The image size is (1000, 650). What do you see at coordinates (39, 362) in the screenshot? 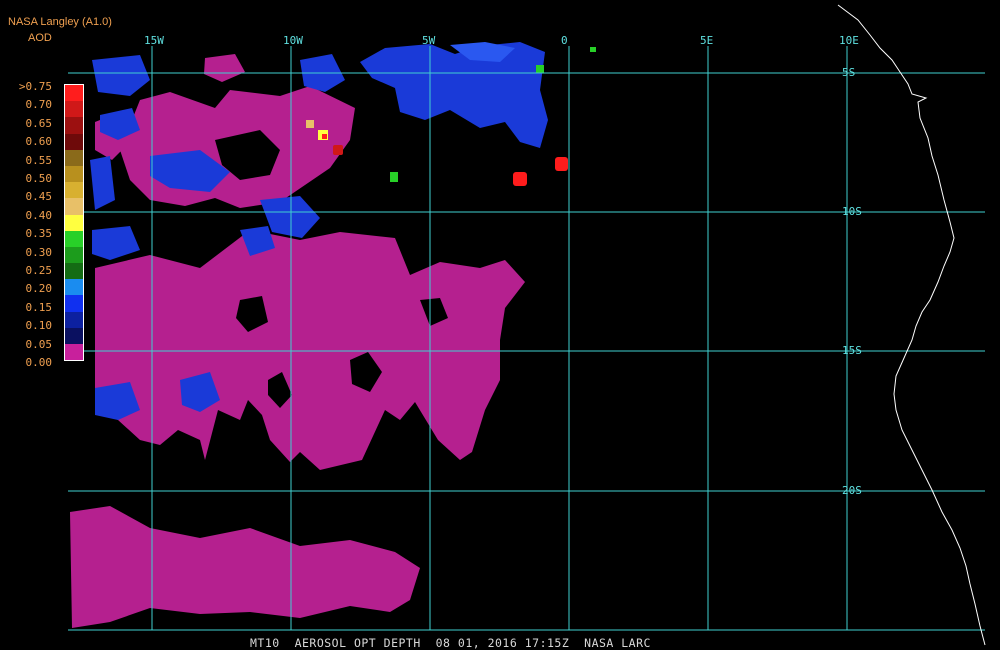
I see `legend-label: 0.00` at bounding box center [39, 362].